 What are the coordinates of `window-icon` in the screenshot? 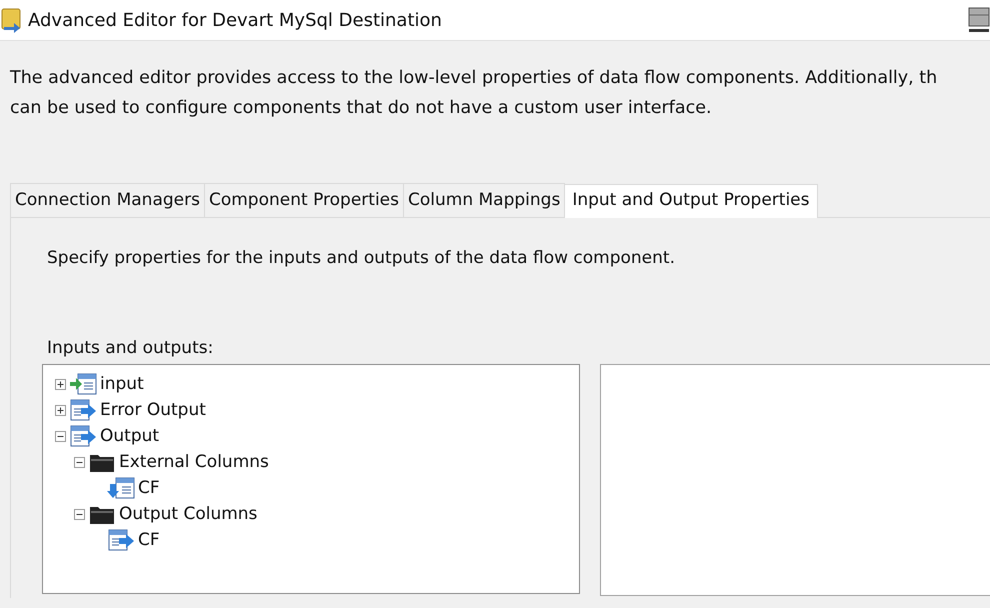 It's located at (979, 20).